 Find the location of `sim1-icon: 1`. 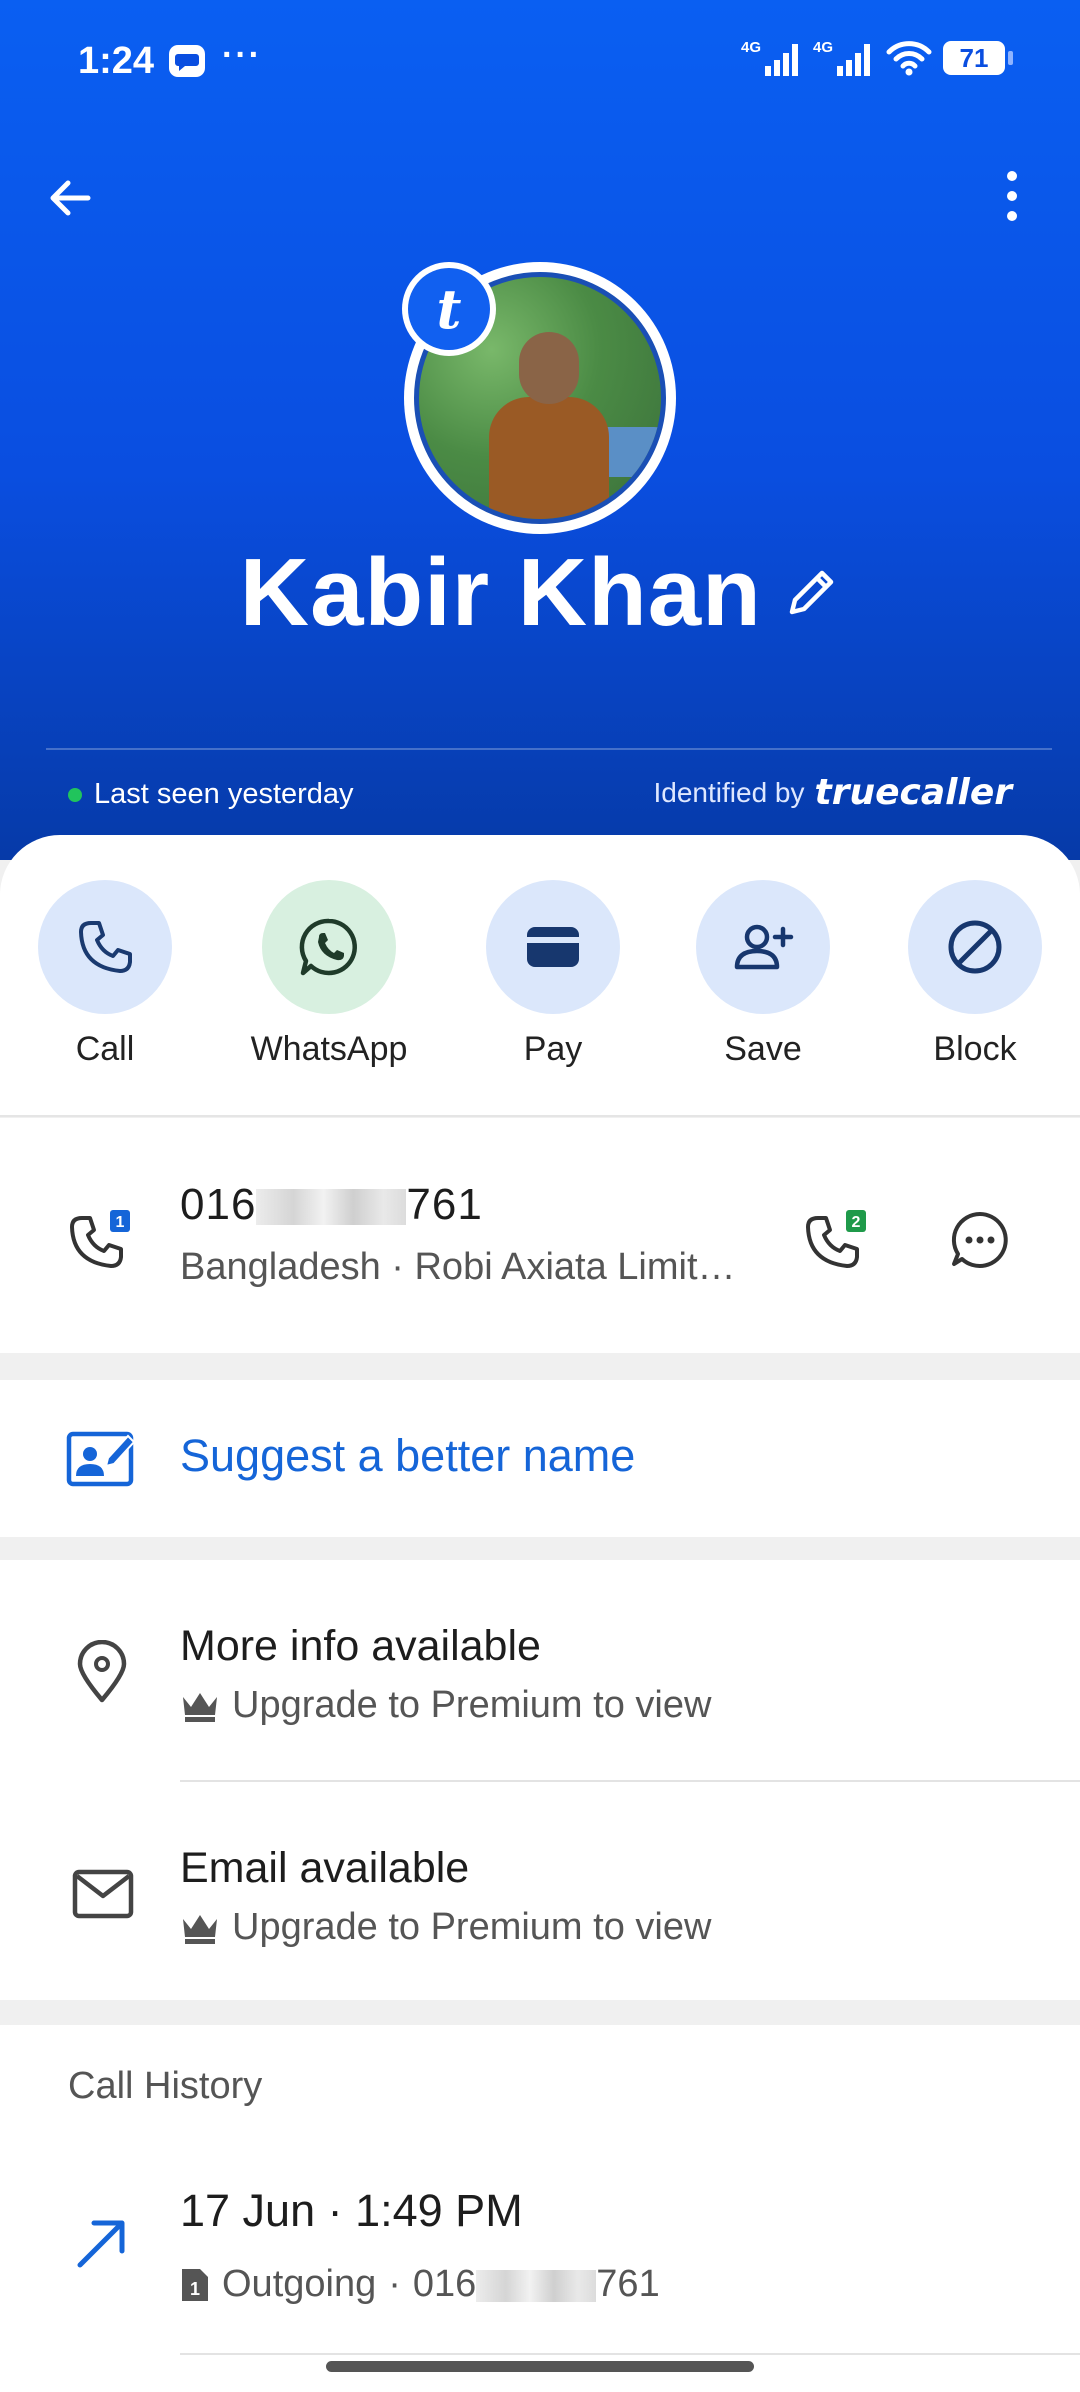

sim1-icon: 1 is located at coordinates (195, 2284).